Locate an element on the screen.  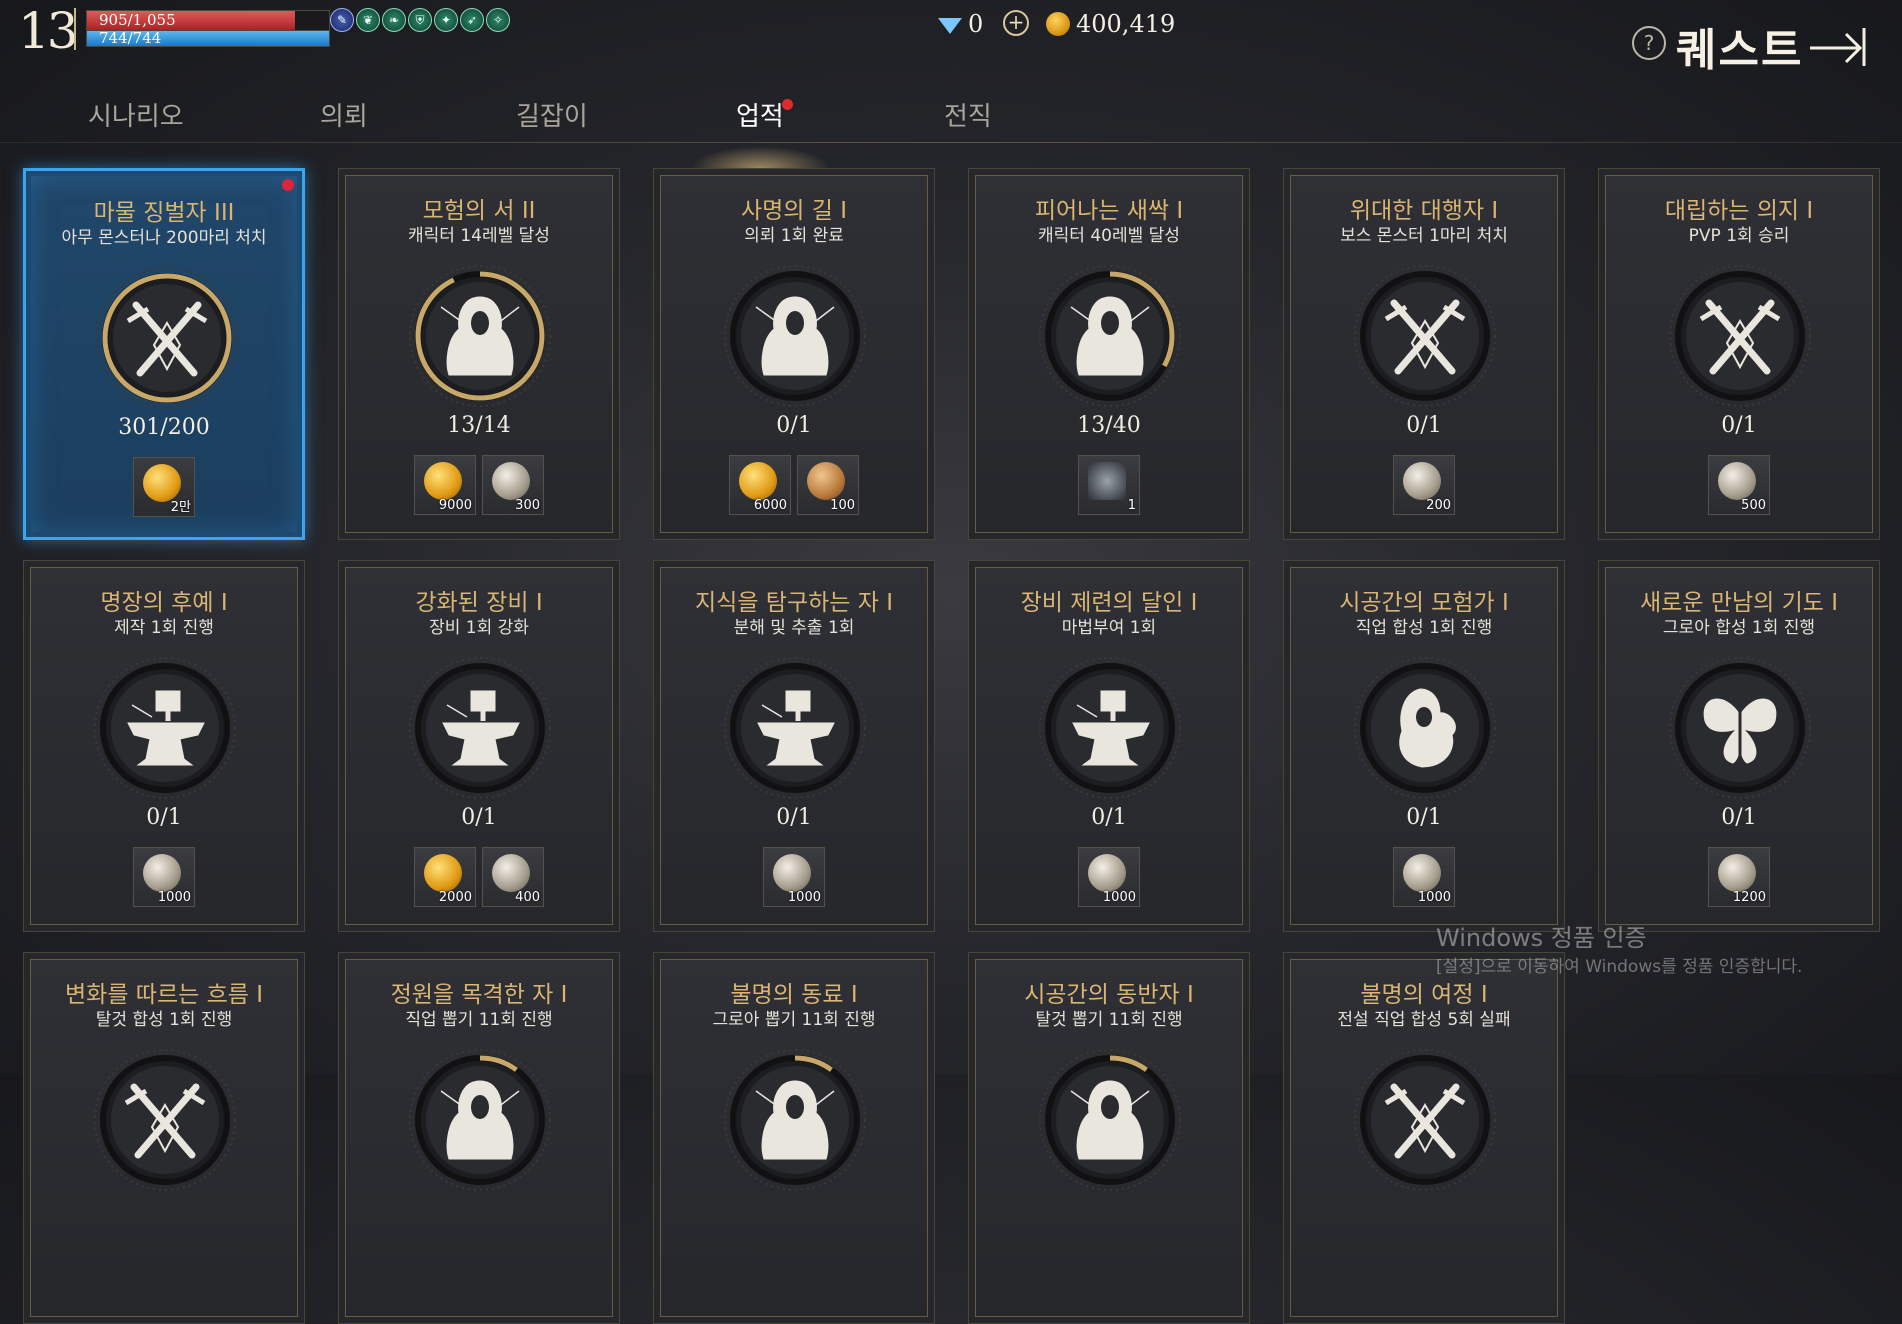
reward-item: 9000 is located at coordinates (445, 485).